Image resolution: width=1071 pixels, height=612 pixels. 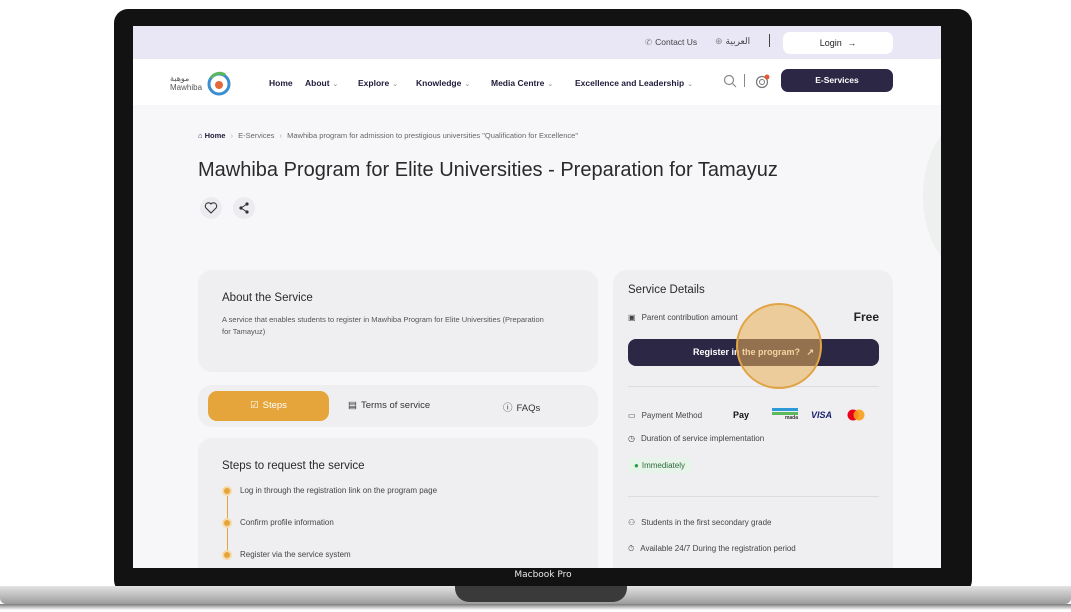 I want to click on nav-home: Home, so click(x=281, y=83).